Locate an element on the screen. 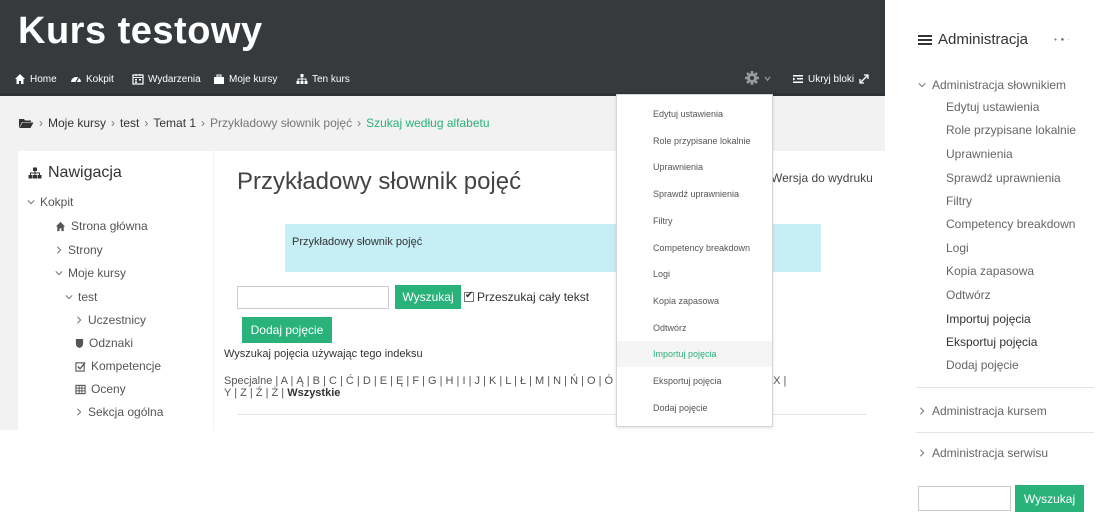  nav-dashboard-label: Kokpit is located at coordinates (100, 79).